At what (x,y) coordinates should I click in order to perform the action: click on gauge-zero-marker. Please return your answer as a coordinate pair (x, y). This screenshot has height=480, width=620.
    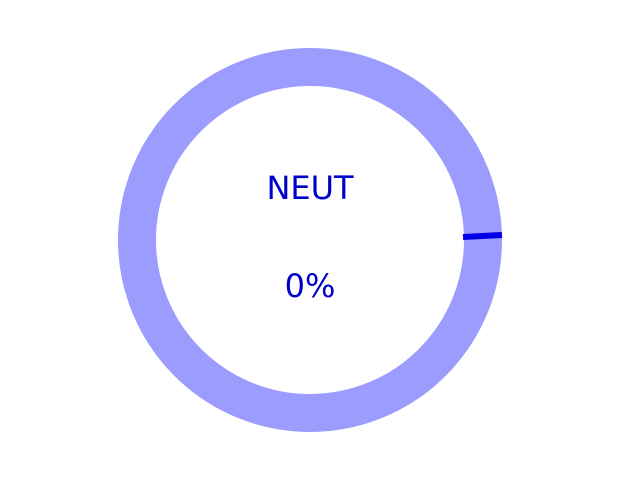
    Looking at the image, I should click on (482, 236).